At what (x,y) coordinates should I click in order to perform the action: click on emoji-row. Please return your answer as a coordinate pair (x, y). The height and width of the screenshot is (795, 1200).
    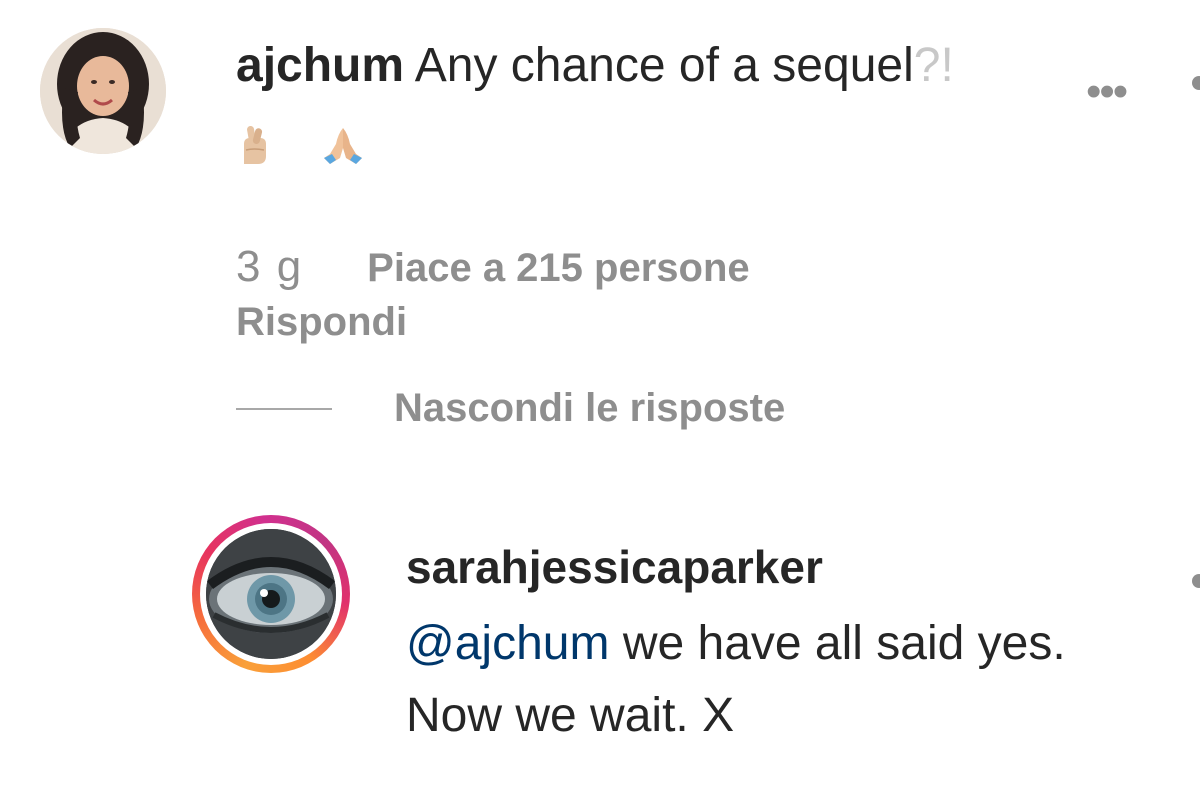
    Looking at the image, I should click on (301, 144).